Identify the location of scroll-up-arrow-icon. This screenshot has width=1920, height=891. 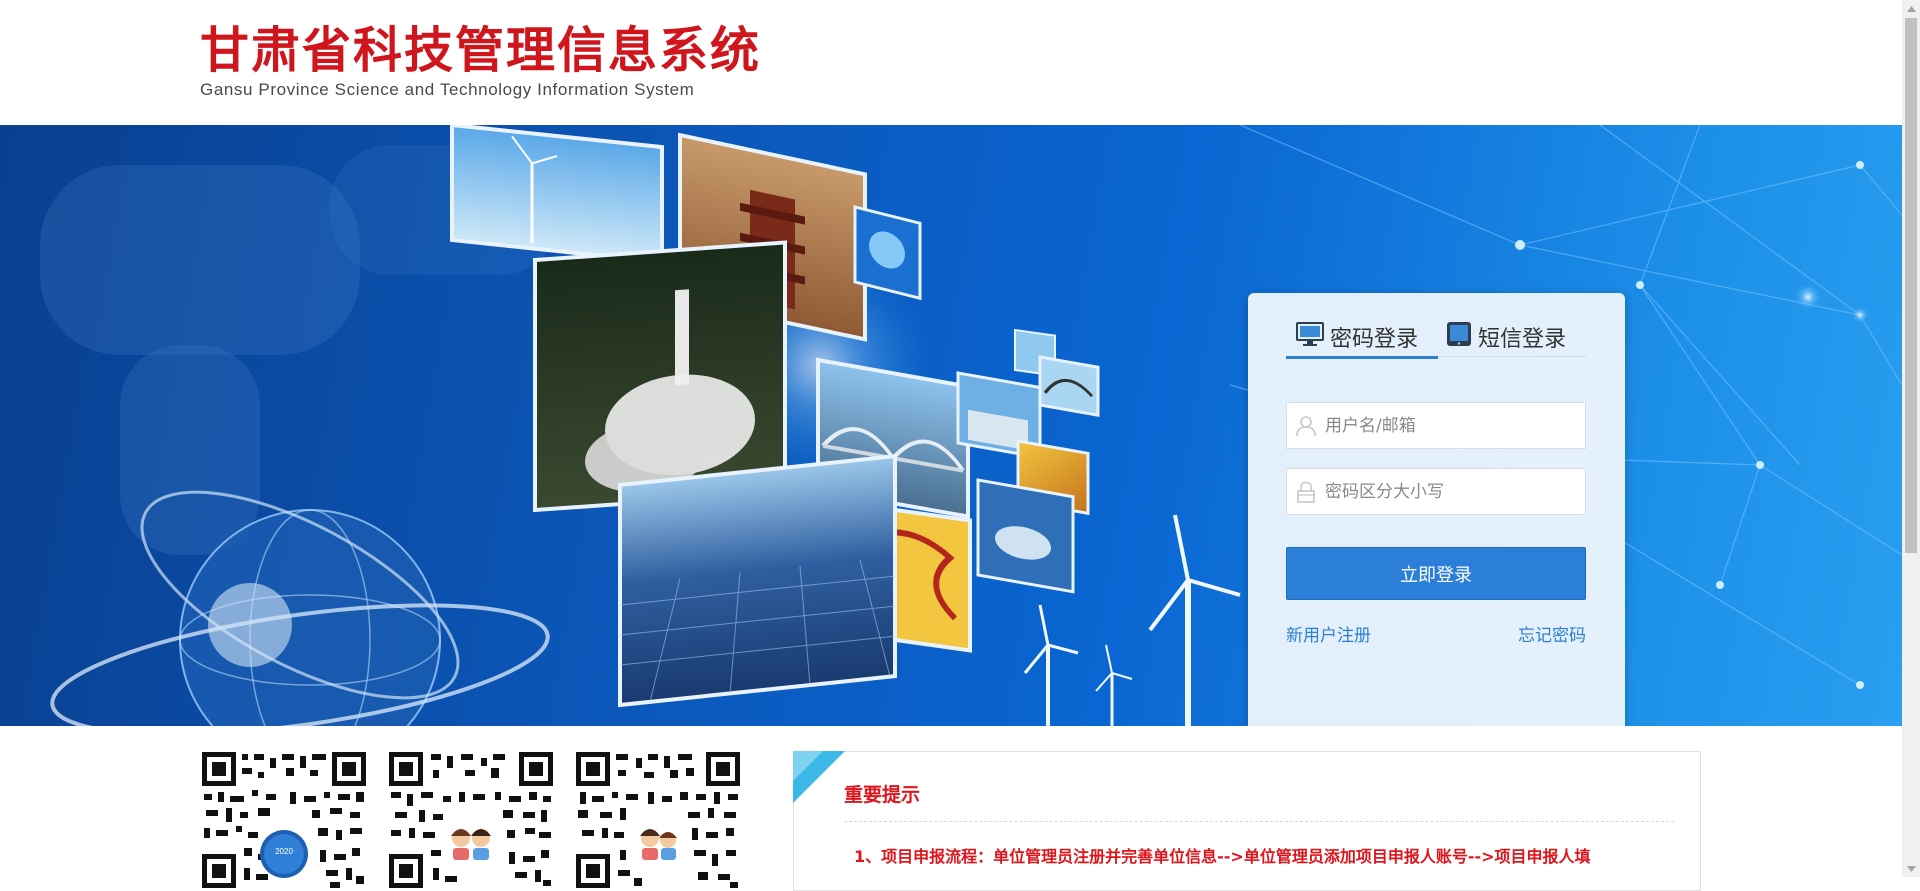
(1911, 8).